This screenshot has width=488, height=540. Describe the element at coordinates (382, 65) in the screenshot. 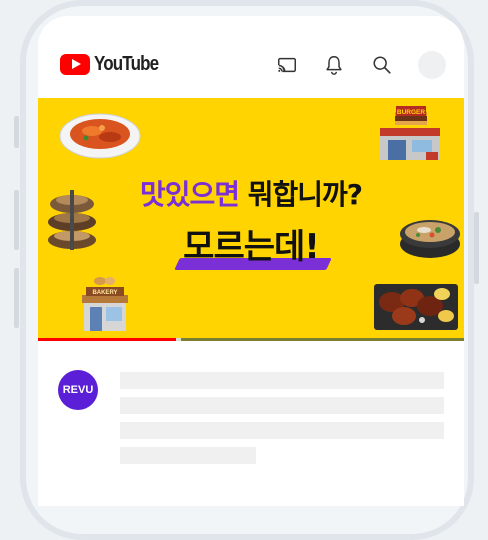

I see `search-icon` at that location.